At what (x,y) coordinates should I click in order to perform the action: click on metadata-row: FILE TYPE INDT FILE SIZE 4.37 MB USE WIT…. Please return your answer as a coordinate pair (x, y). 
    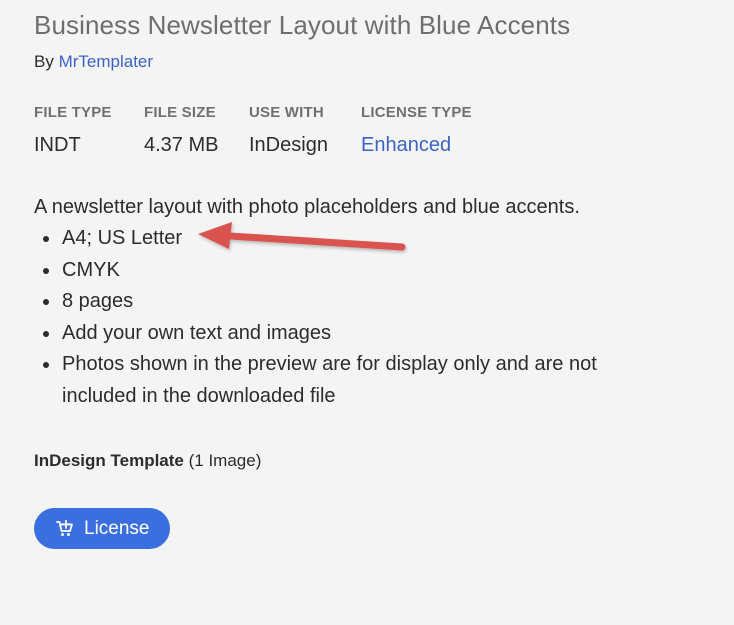
    Looking at the image, I should click on (364, 130).